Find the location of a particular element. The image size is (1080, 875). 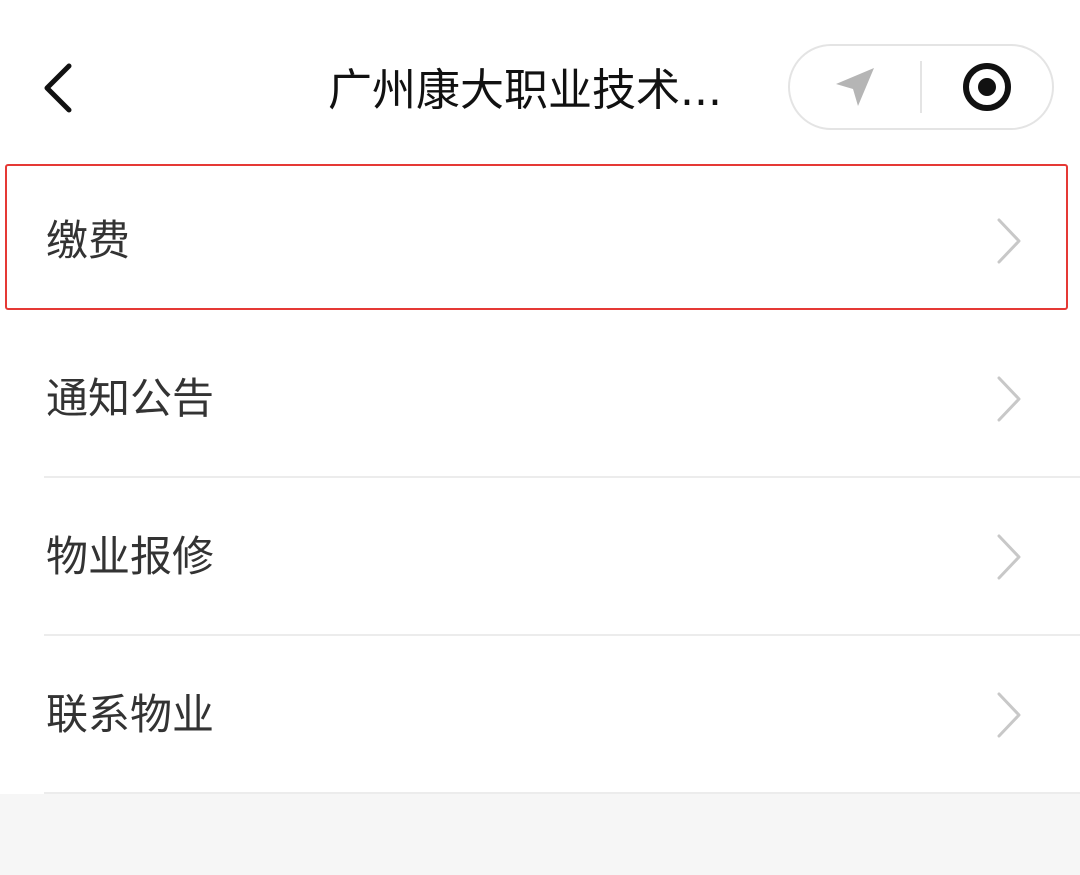

location-button is located at coordinates (855, 87).